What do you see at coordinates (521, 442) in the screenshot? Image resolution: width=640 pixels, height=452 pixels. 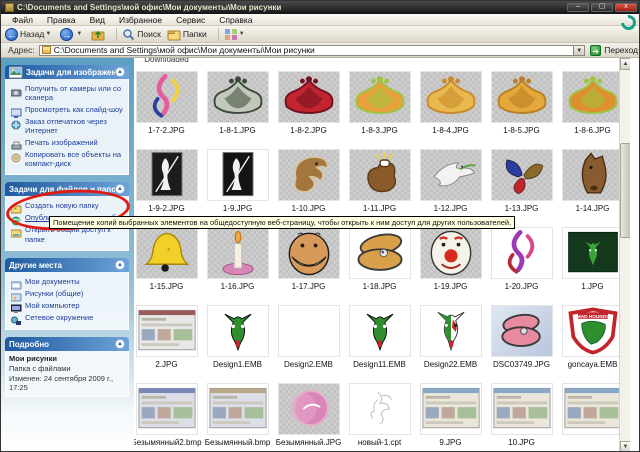 I see `file-label: 10.JPG` at bounding box center [521, 442].